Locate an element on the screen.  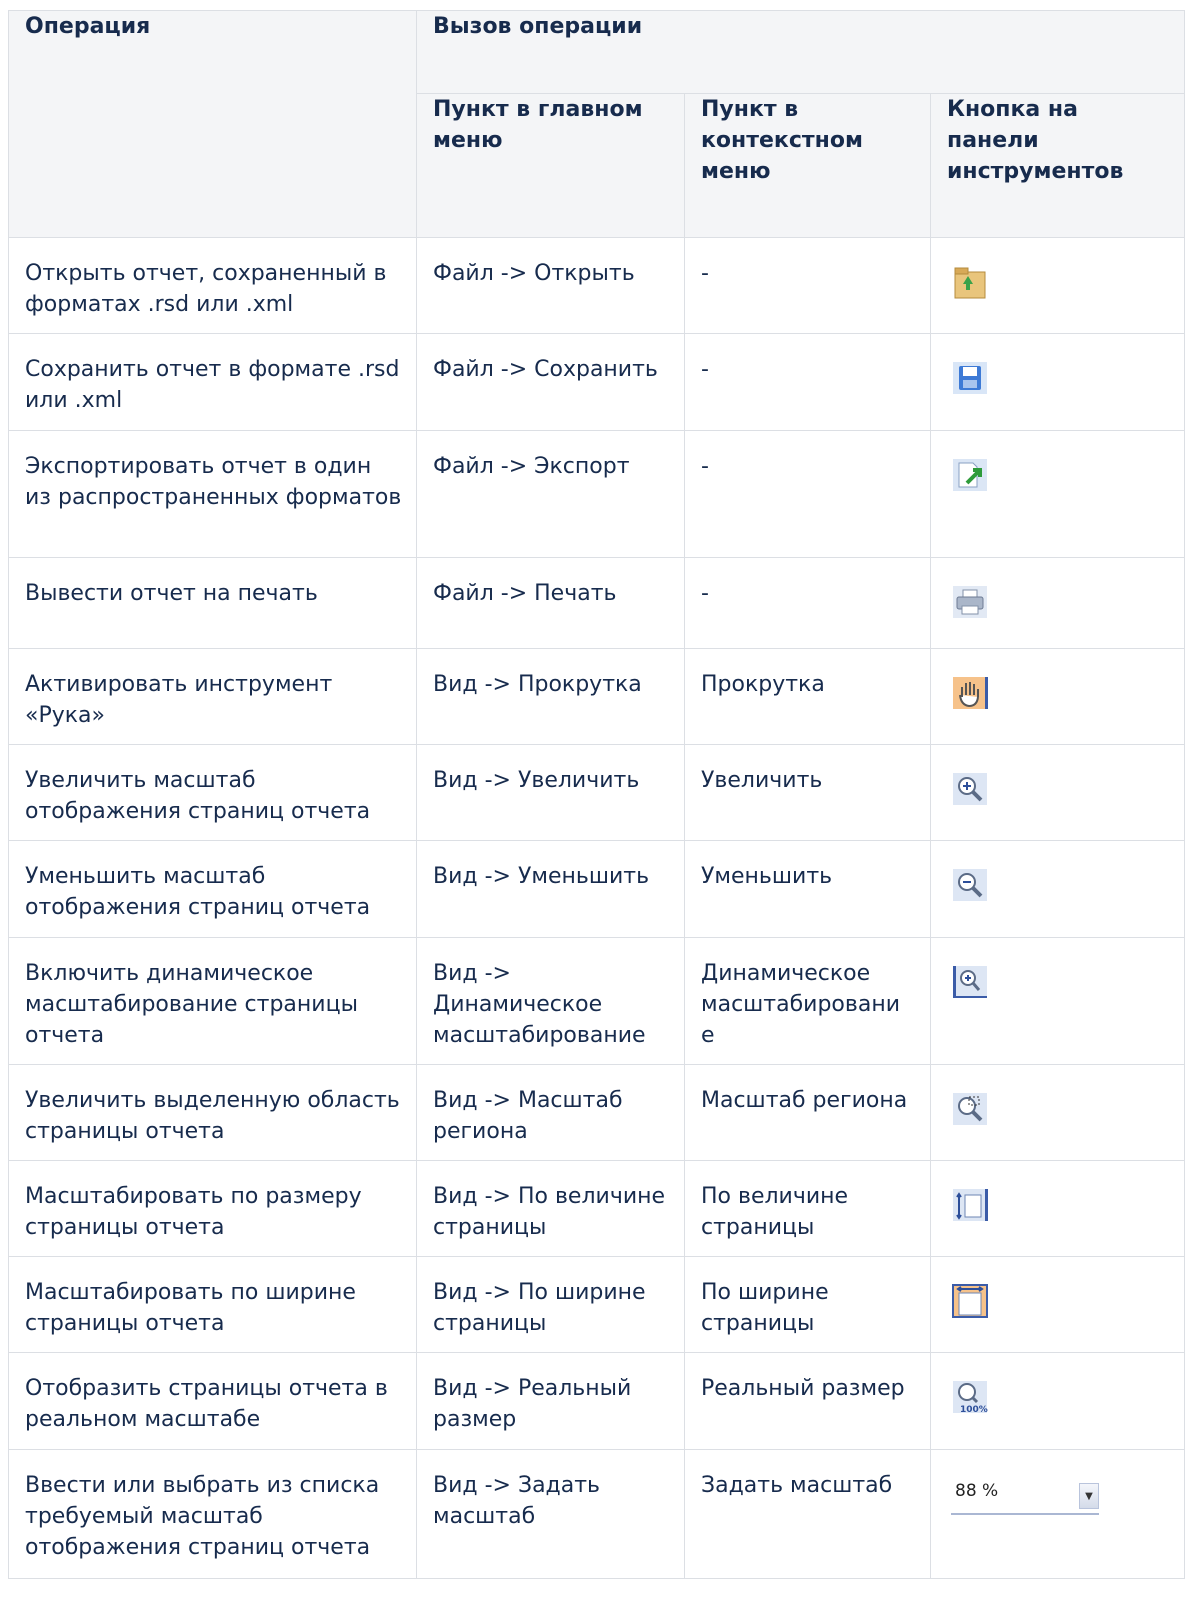
operation-cell: Вывести отчет на печать is located at coordinates (212, 603).